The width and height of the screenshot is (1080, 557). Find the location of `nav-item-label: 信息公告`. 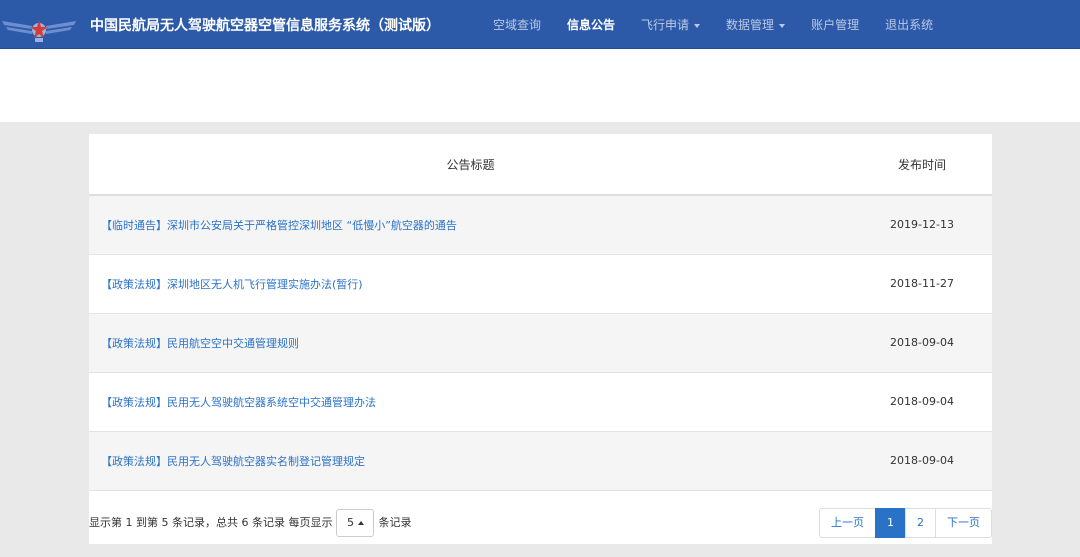

nav-item-label: 信息公告 is located at coordinates (591, 24).